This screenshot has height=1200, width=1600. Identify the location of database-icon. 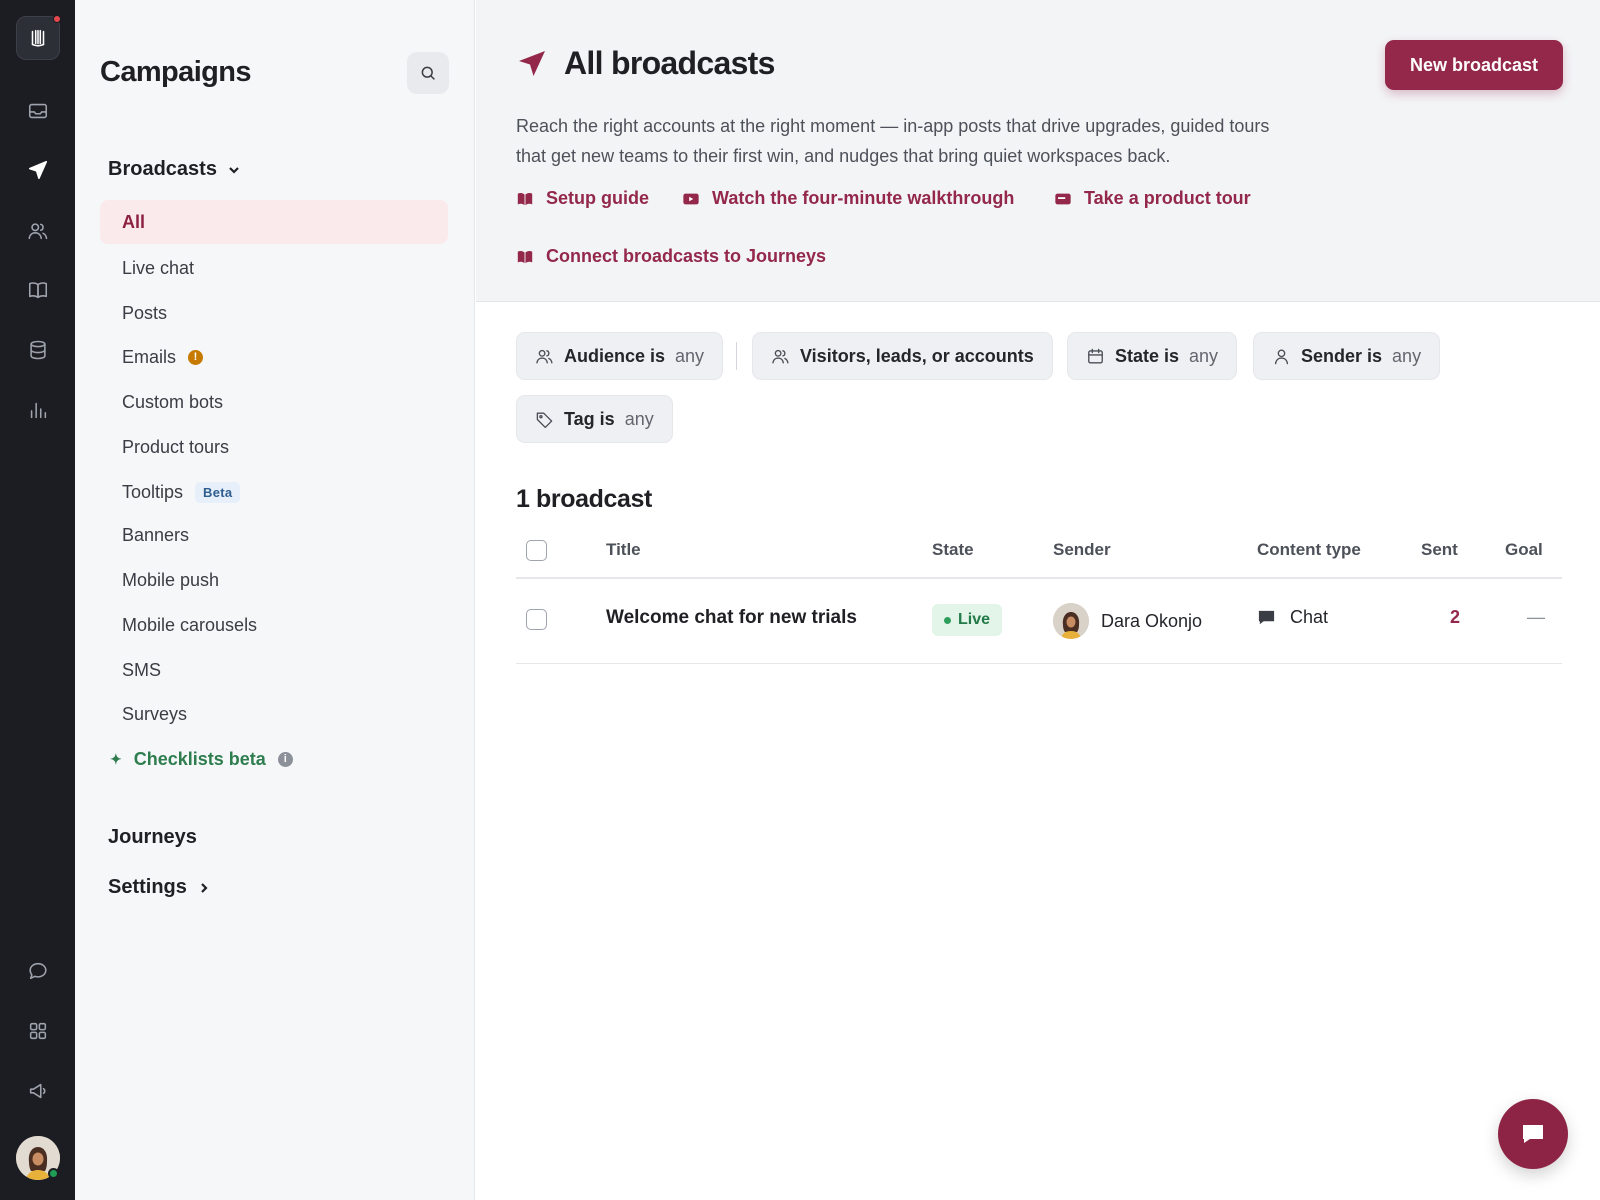
(38, 350).